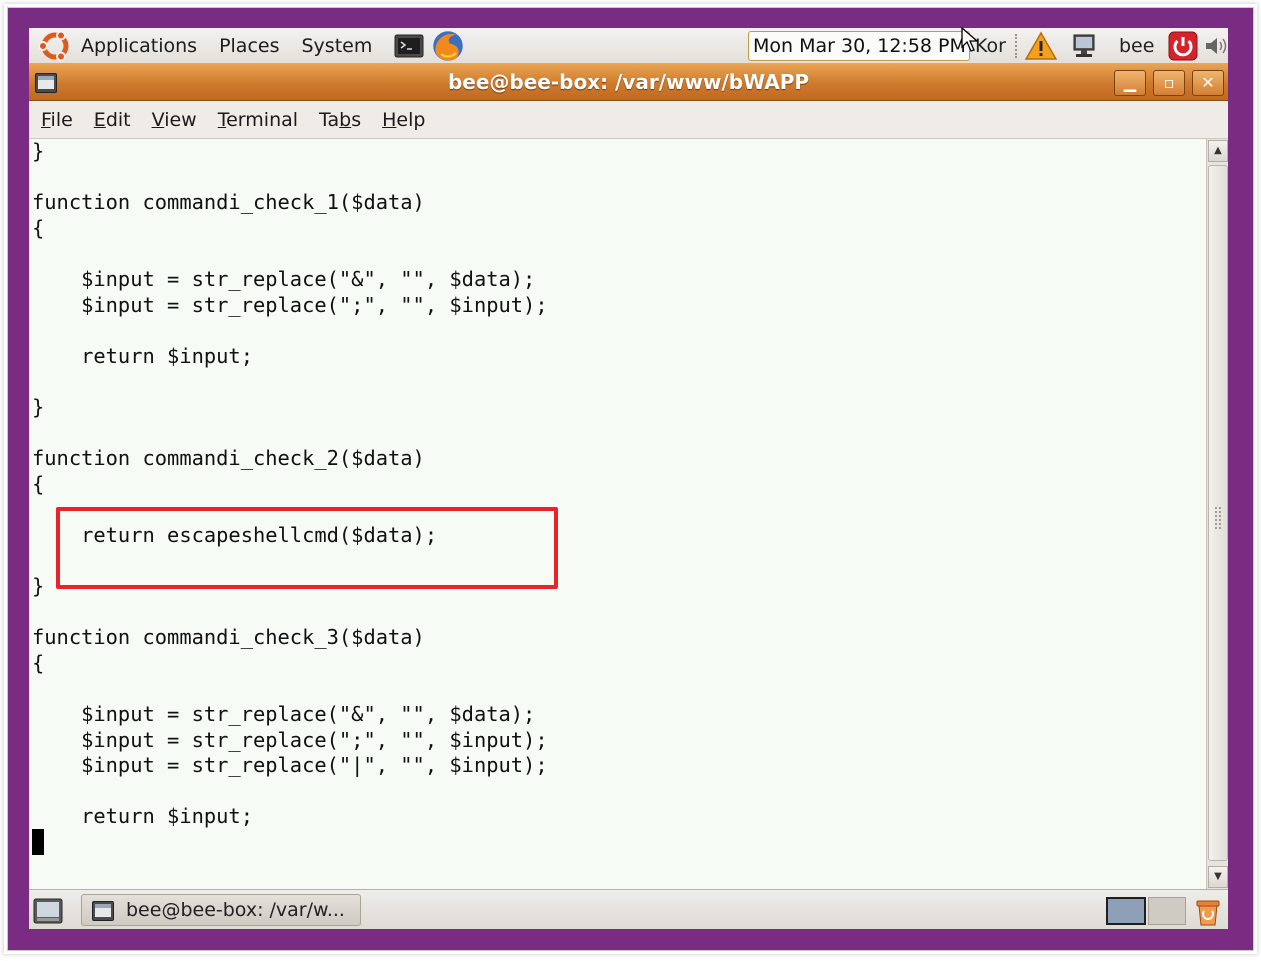 The height and width of the screenshot is (961, 1261). Describe the element at coordinates (970, 39) in the screenshot. I see `mouse-pointer-icon` at that location.